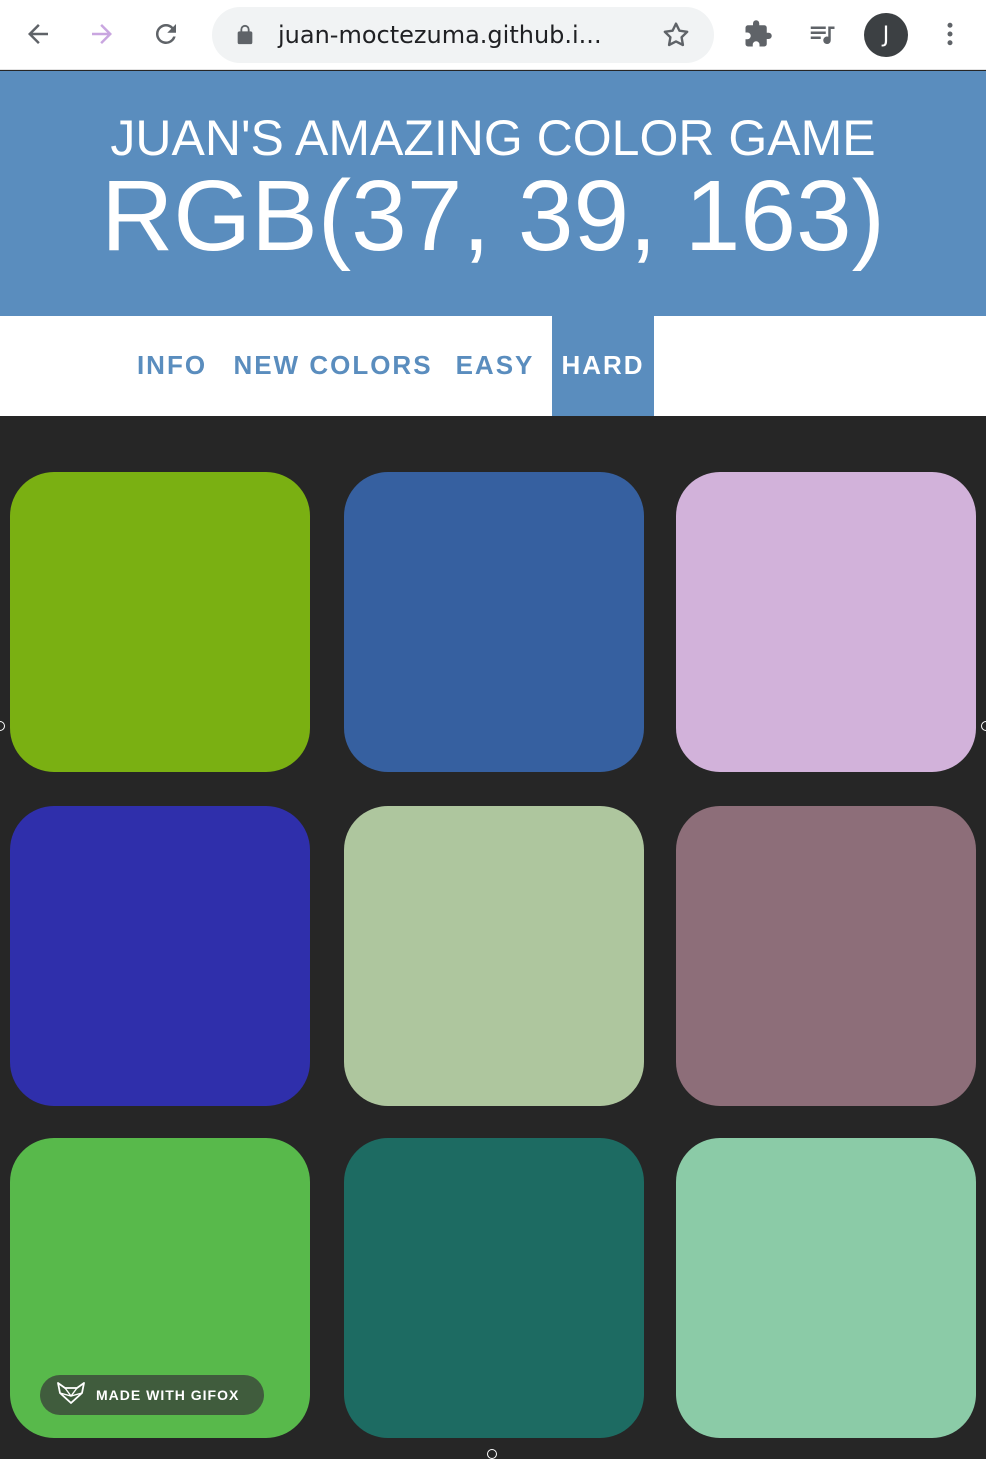 The image size is (986, 1459). I want to click on easy-mode-button: EASY, so click(495, 366).